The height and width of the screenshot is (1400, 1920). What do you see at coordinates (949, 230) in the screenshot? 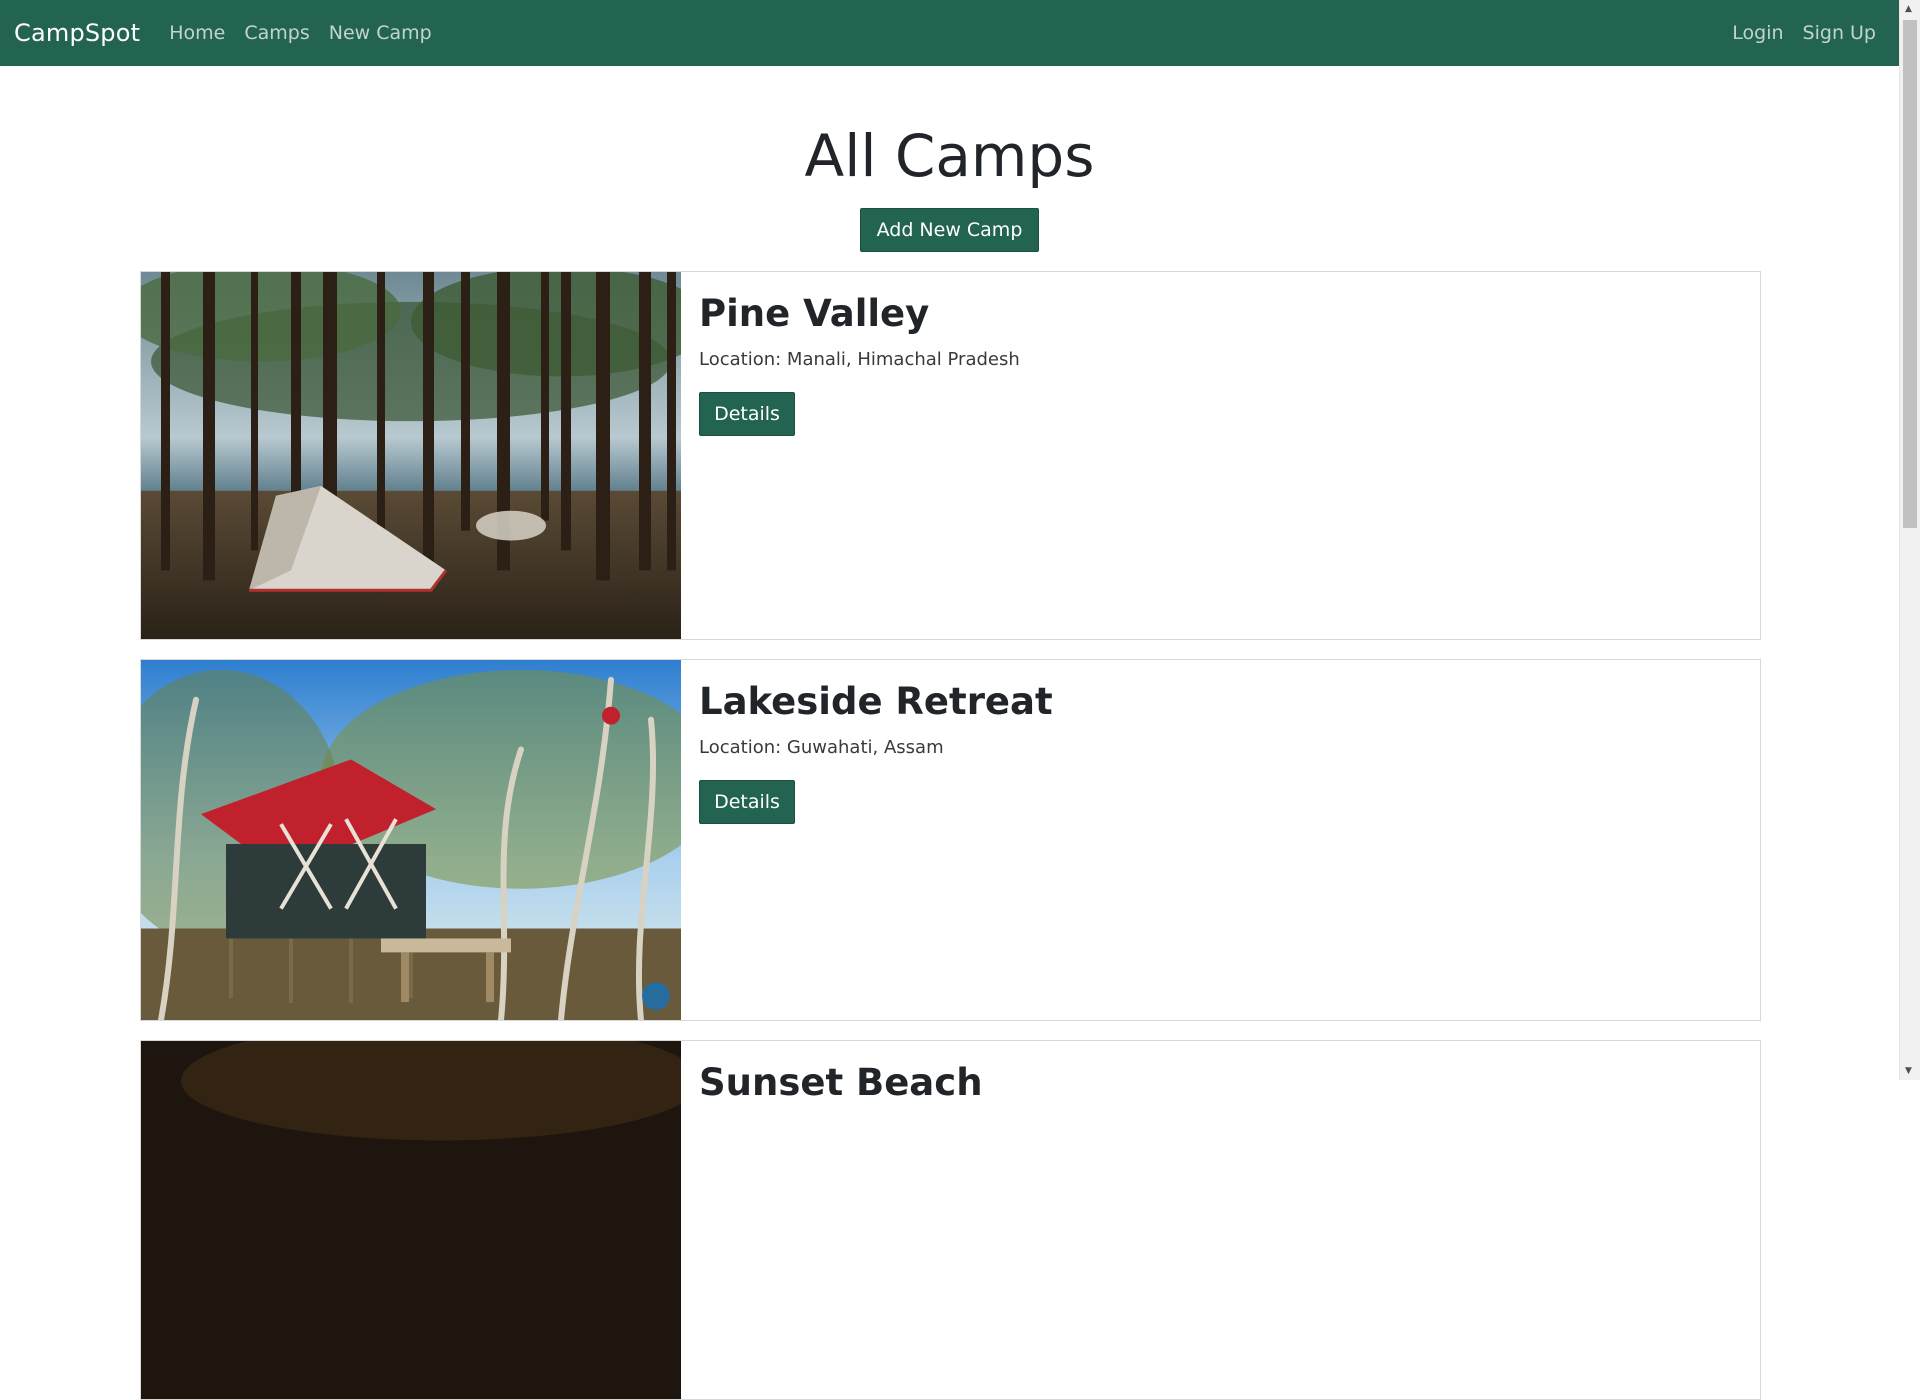
I see `add-new-camp-button: Add New Camp` at bounding box center [949, 230].